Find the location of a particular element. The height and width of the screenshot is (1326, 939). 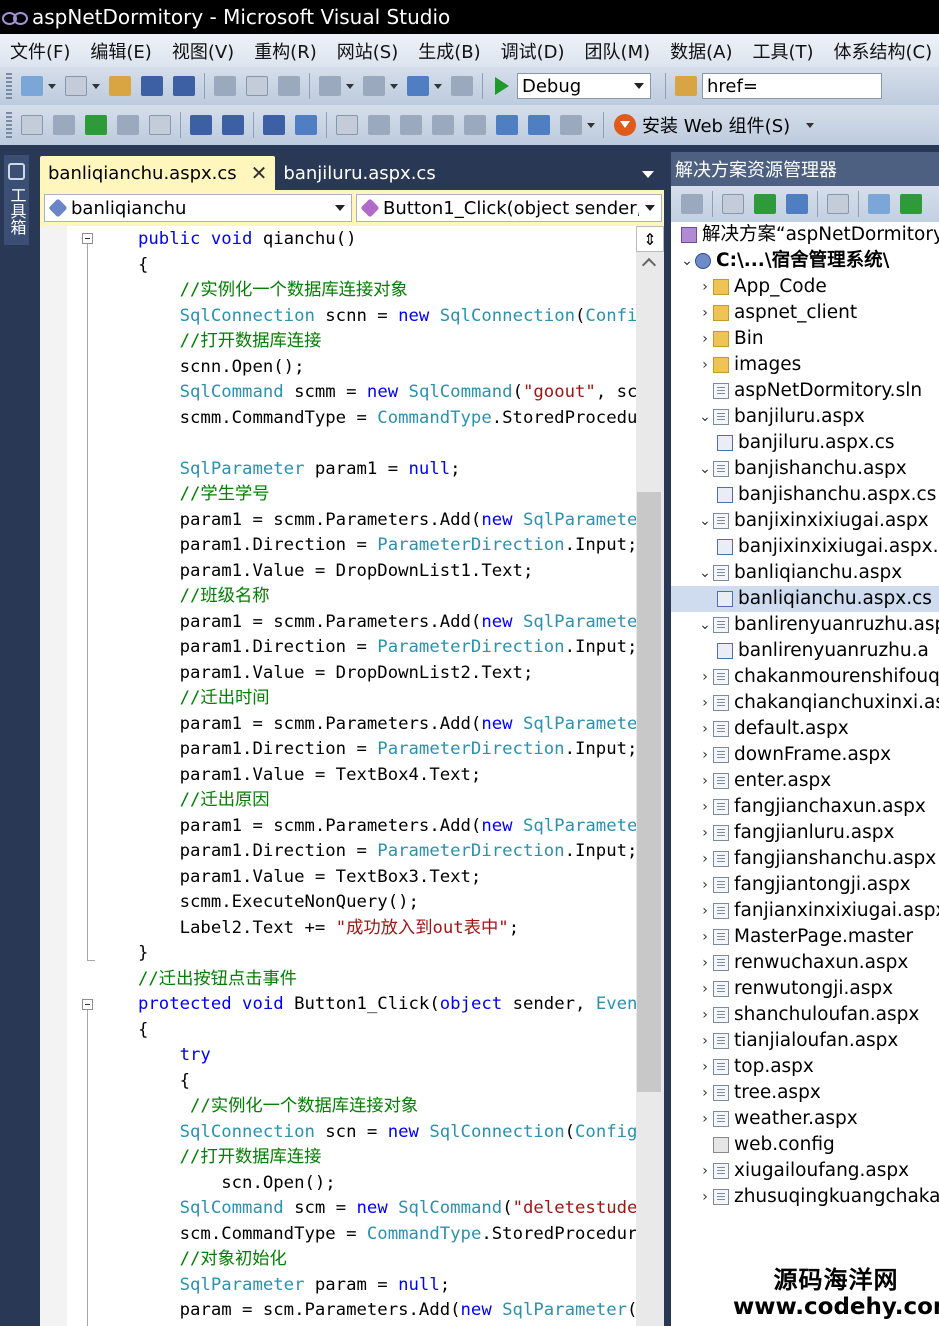

solution-tree-item: › downFrame.aspx is located at coordinates (805, 755).